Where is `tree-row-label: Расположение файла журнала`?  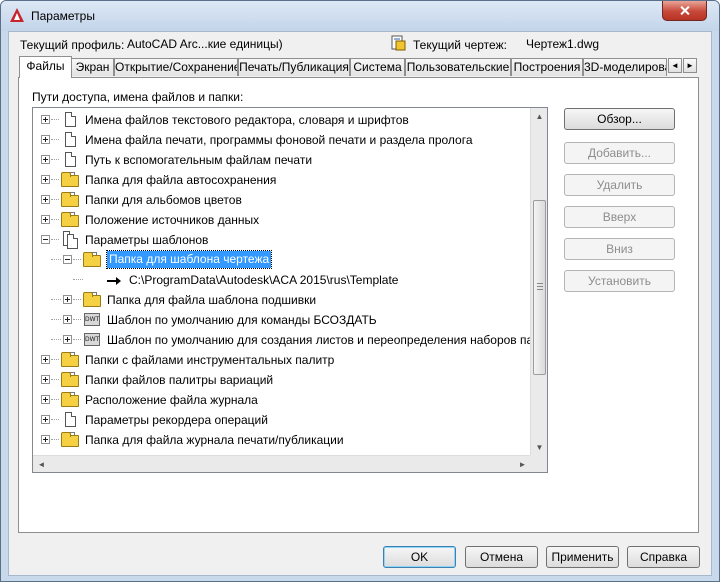 tree-row-label: Расположение файла журнала is located at coordinates (171, 400).